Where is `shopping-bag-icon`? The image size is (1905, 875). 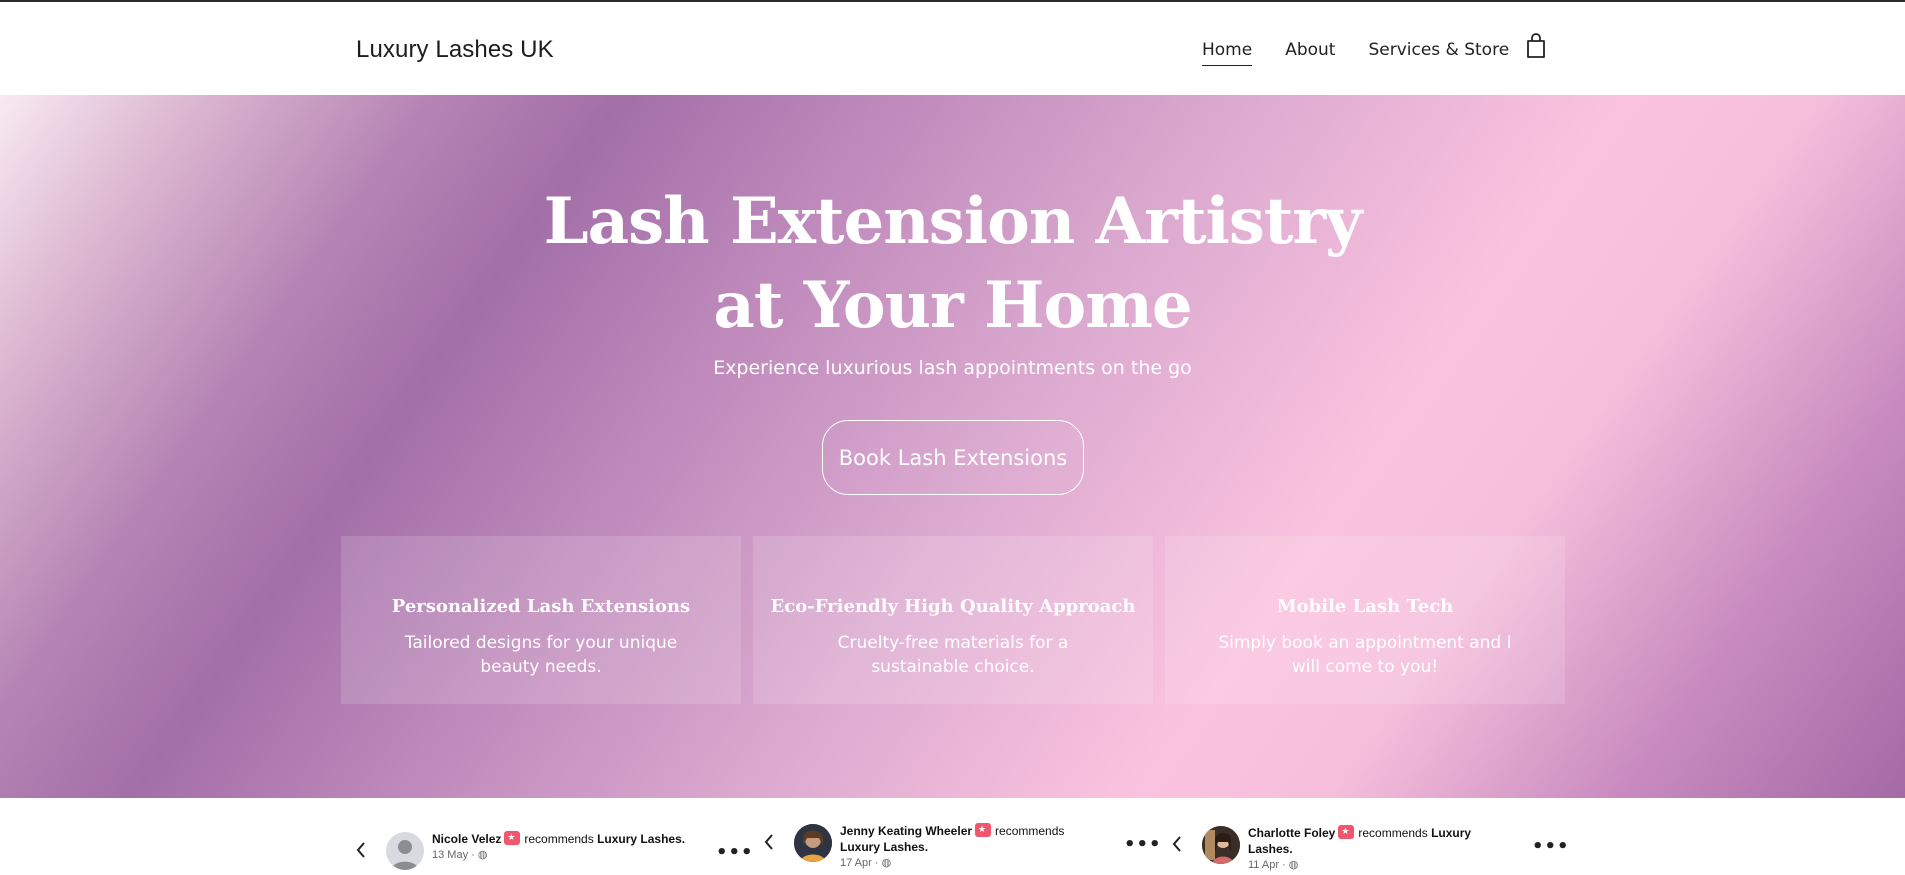
shopping-bag-icon is located at coordinates (1536, 46).